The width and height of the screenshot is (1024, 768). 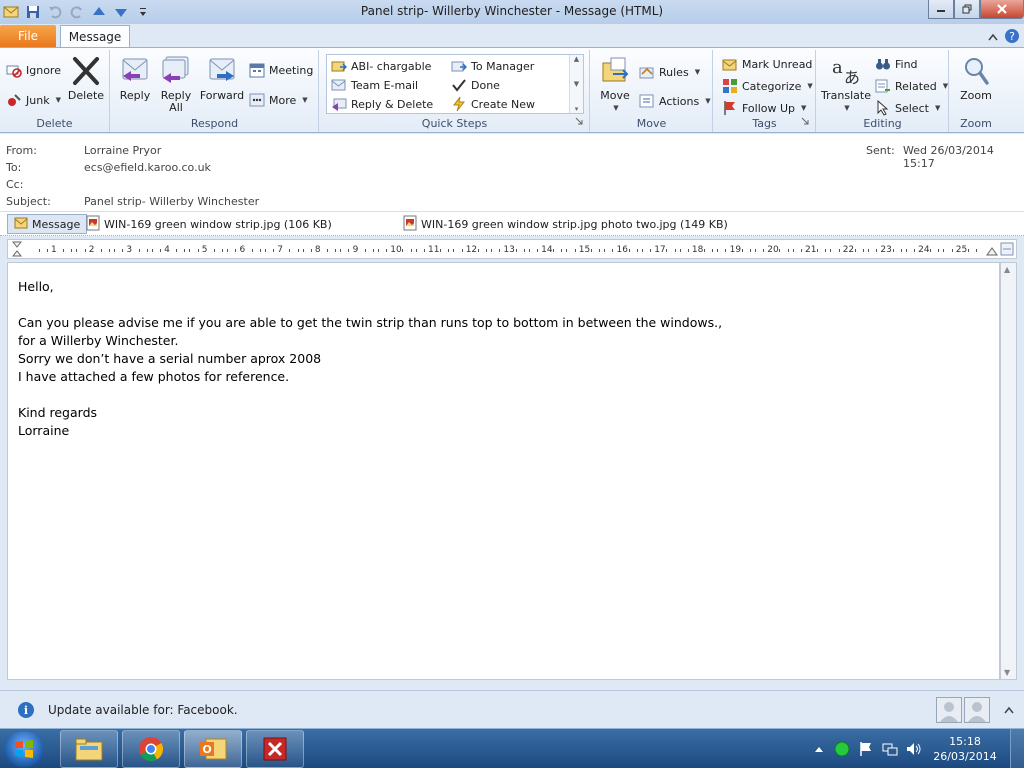 What do you see at coordinates (1008, 471) in the screenshot?
I see `vertical-scrollbar: ▲ ▼` at bounding box center [1008, 471].